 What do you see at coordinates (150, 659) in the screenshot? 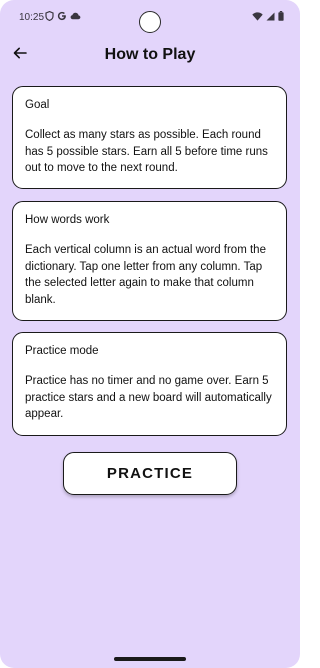
I see `gesture-bar` at bounding box center [150, 659].